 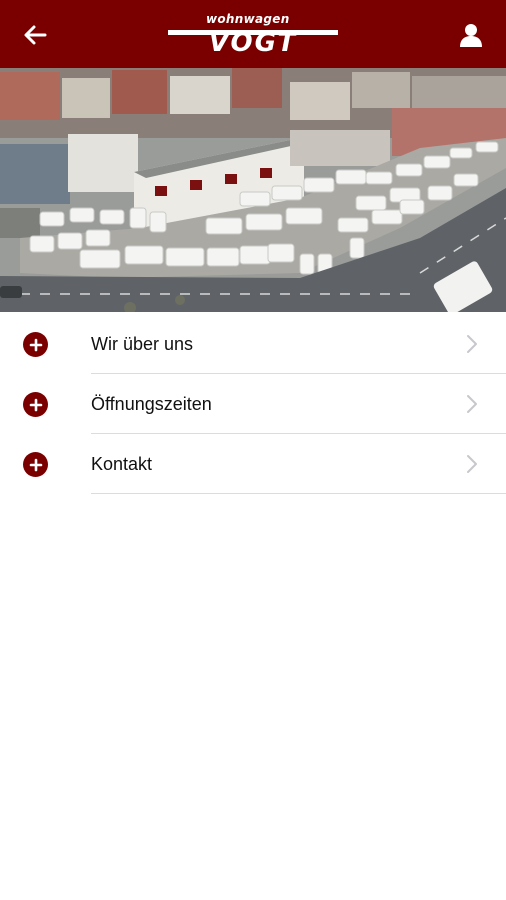 I want to click on menu-item-label: Öffnungszeiten, so click(x=151, y=404).